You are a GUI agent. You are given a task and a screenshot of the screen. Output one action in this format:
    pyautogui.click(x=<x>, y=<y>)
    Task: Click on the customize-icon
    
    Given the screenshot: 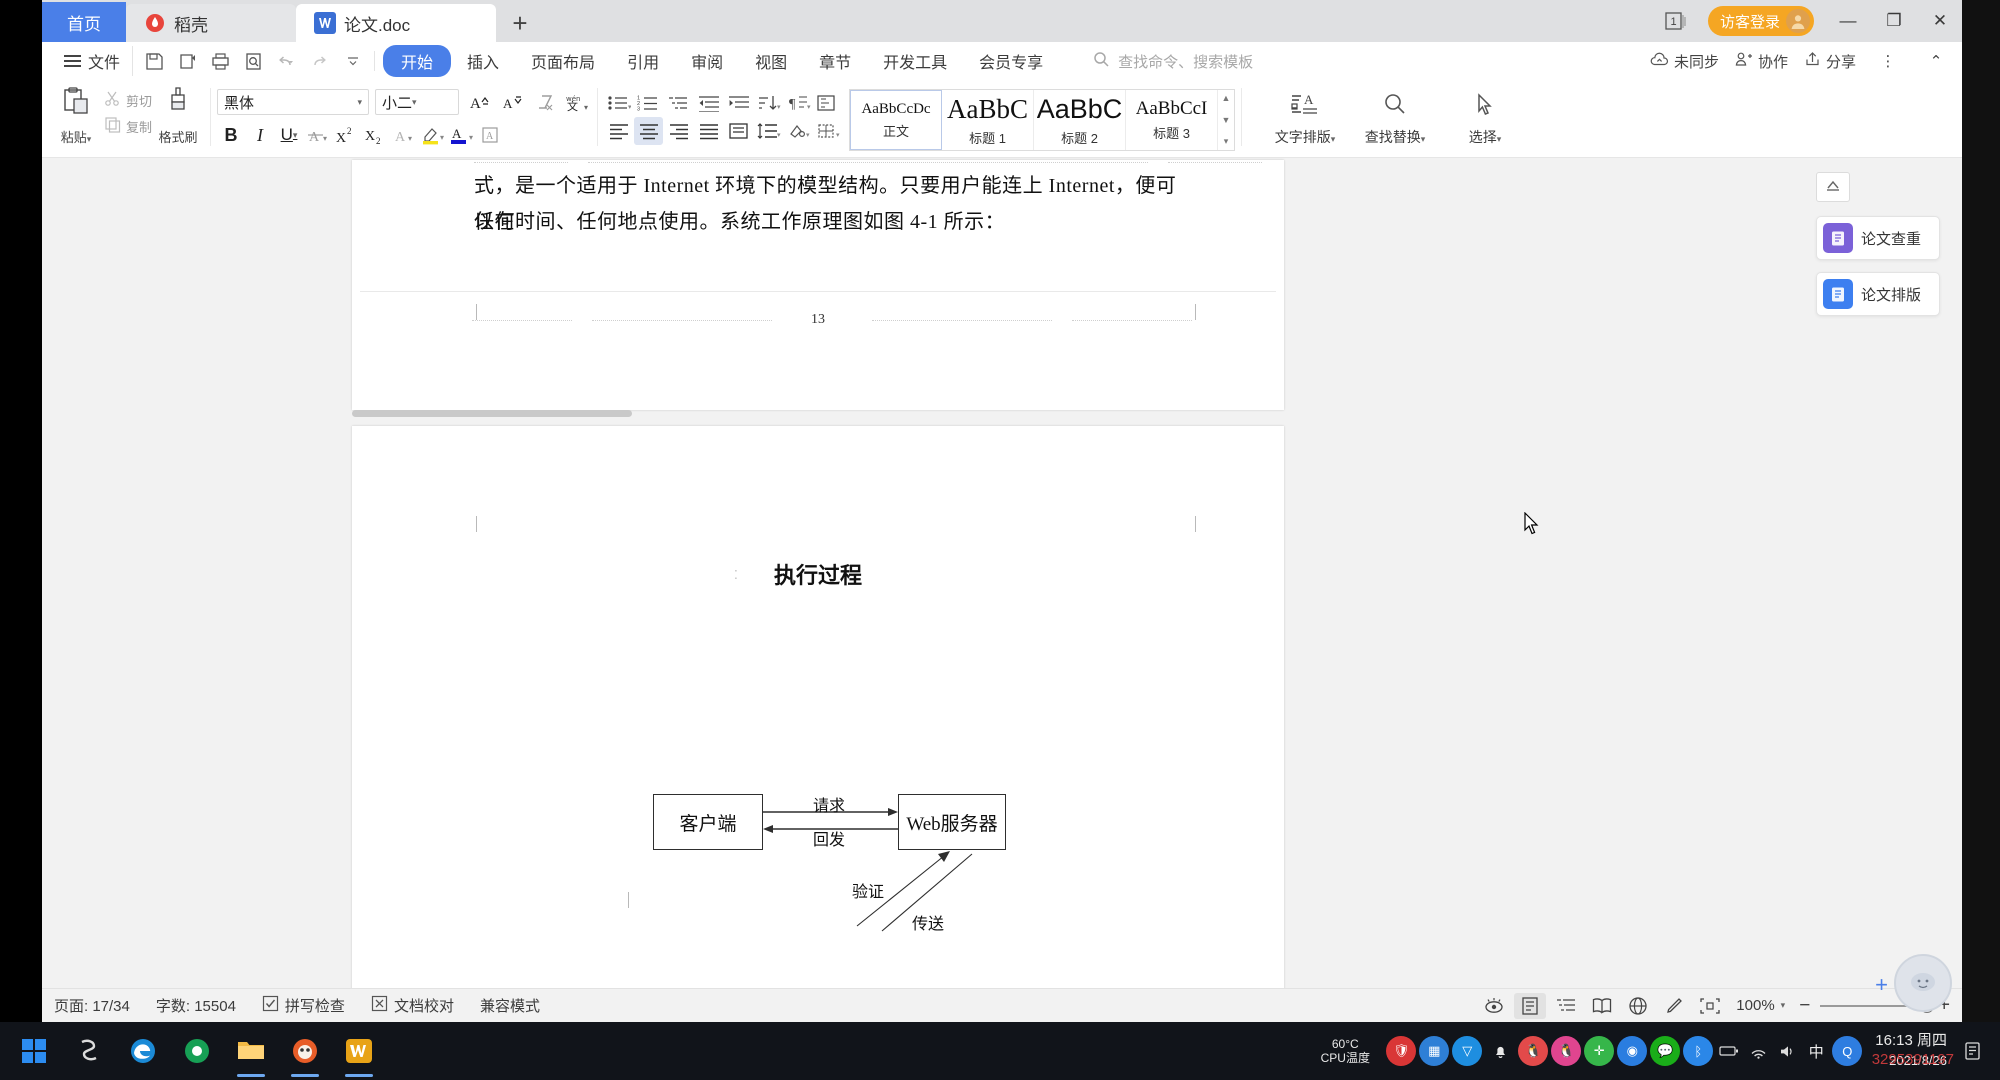 What is the action you would take?
    pyautogui.click(x=352, y=61)
    